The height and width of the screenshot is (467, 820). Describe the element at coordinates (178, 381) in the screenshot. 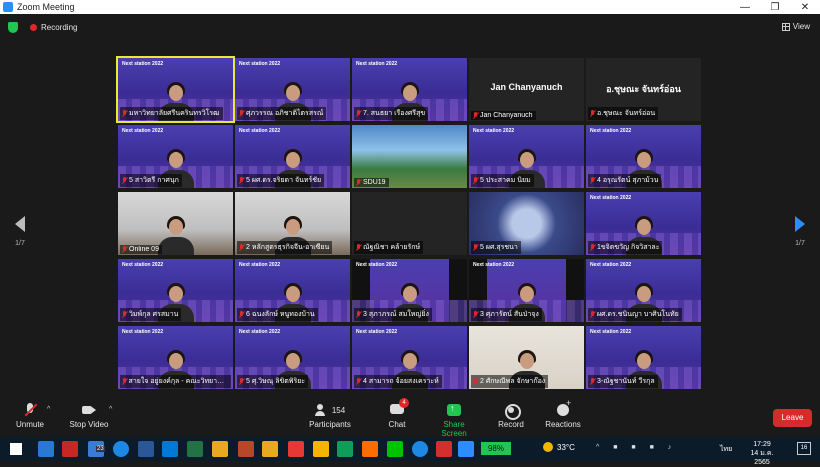

I see `participant-name: สายใจ อยู่ยงค์กุล - คณะวิทยาศาสตร์` at that location.